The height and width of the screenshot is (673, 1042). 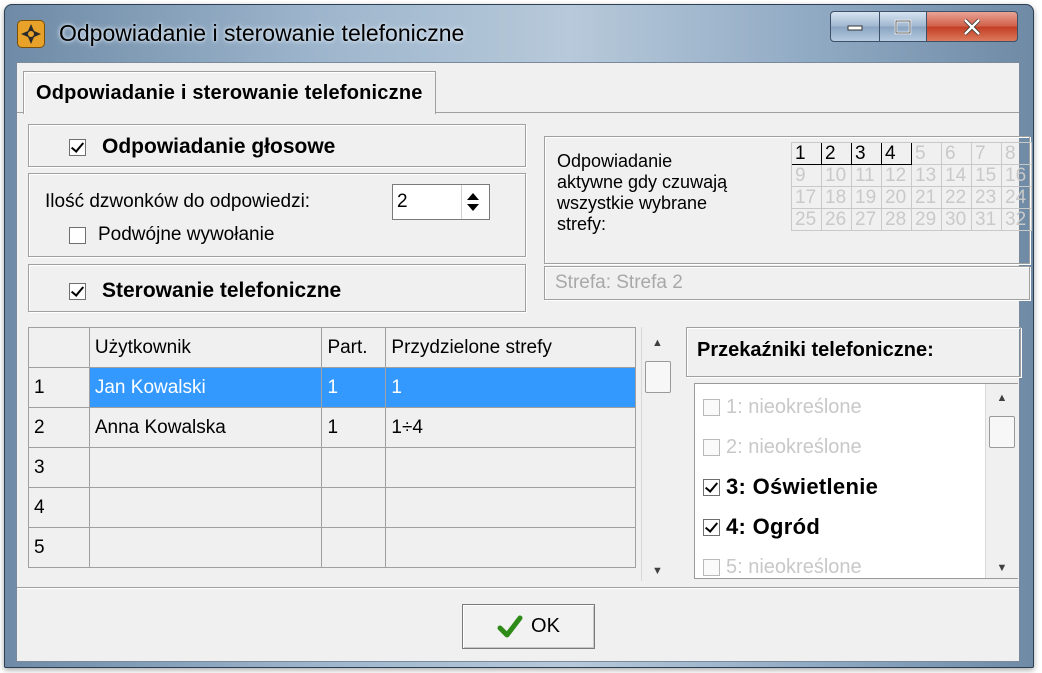 I want to click on zone-cell: 4, so click(x=897, y=154).